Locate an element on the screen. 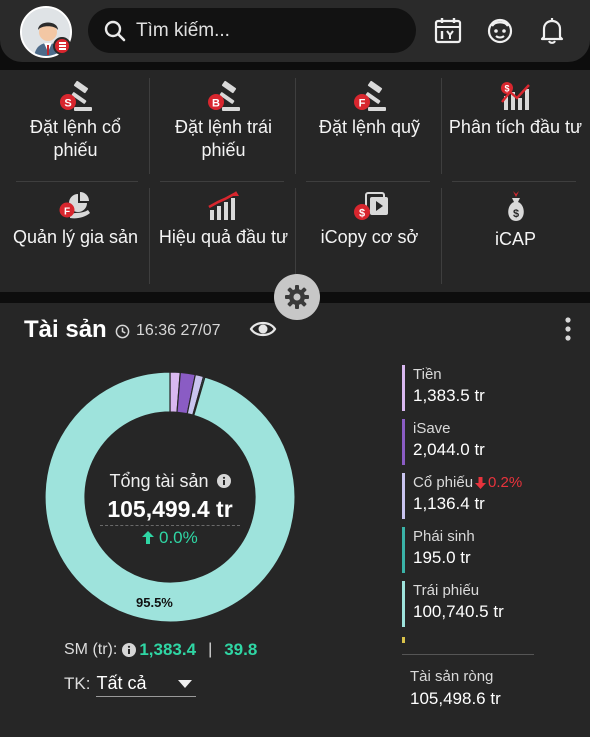 This screenshot has width=590, height=737. search-input is located at coordinates (266, 30).